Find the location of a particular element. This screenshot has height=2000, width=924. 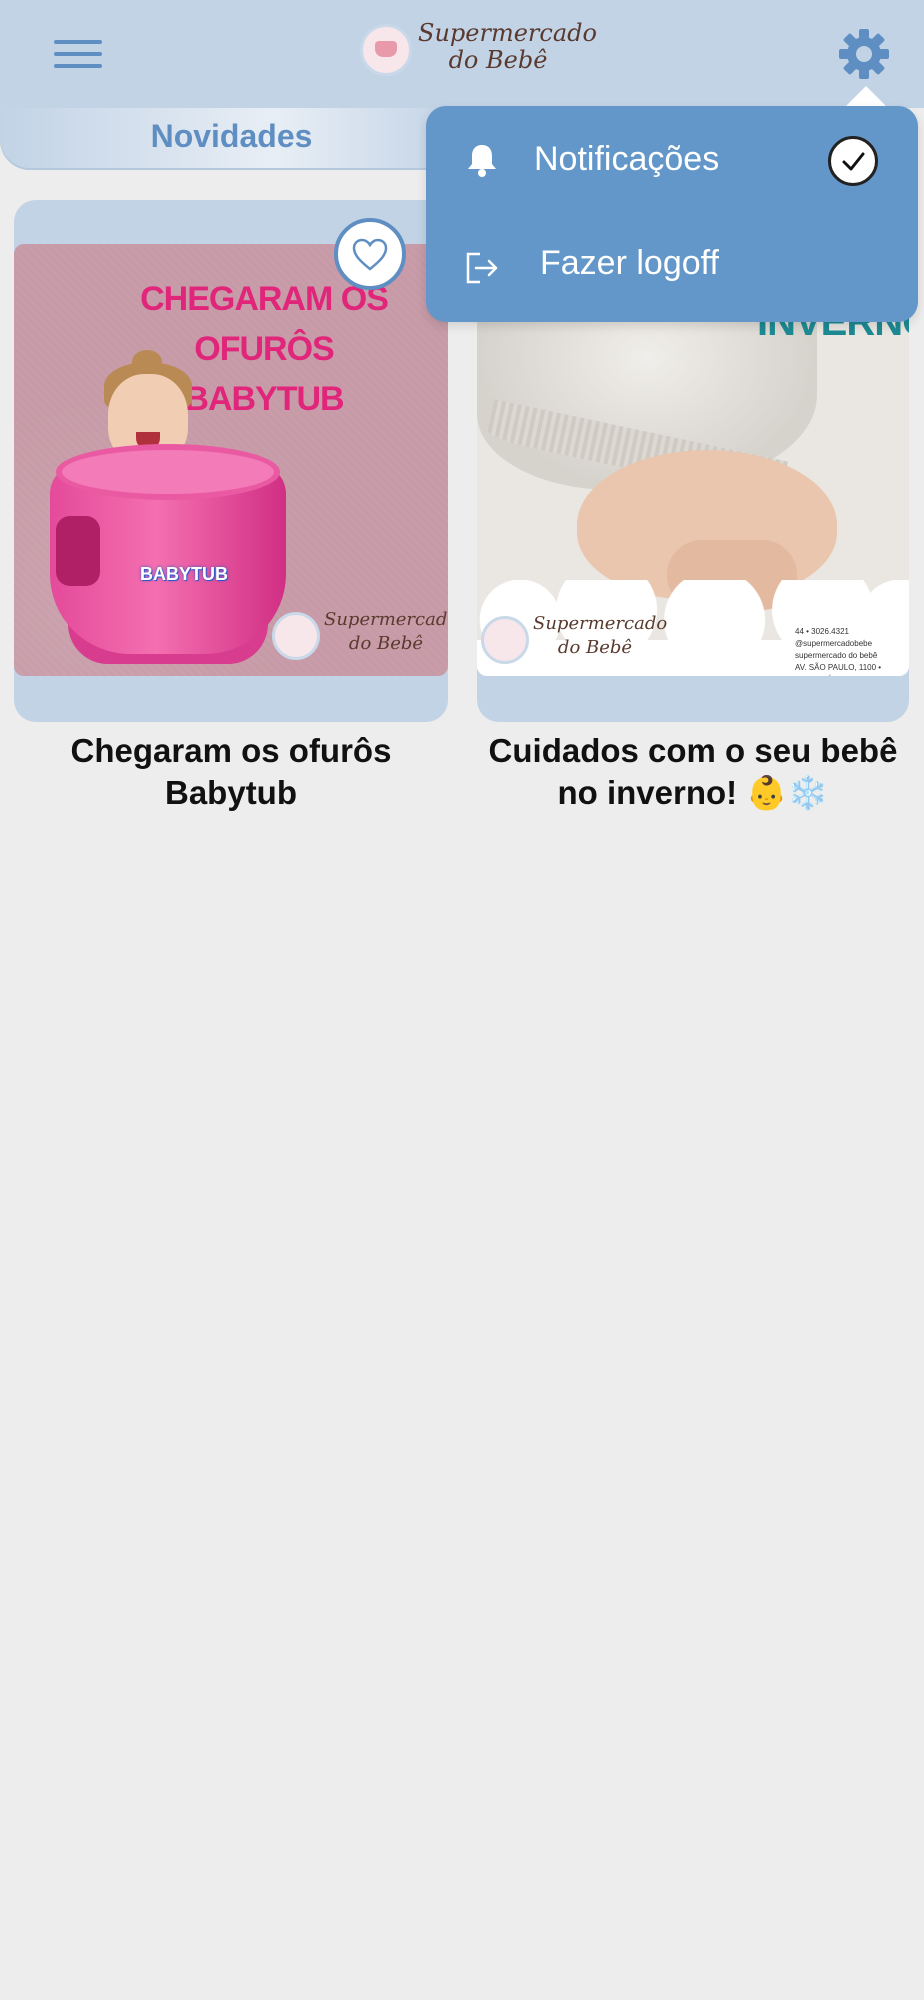

bathtub-illustration: BABYTUB is located at coordinates (168, 559).